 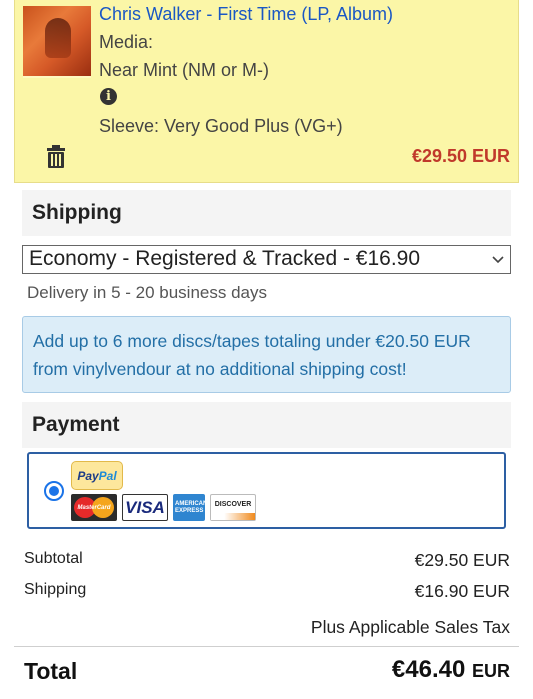 What do you see at coordinates (233, 516) in the screenshot?
I see `discover-stripe` at bounding box center [233, 516].